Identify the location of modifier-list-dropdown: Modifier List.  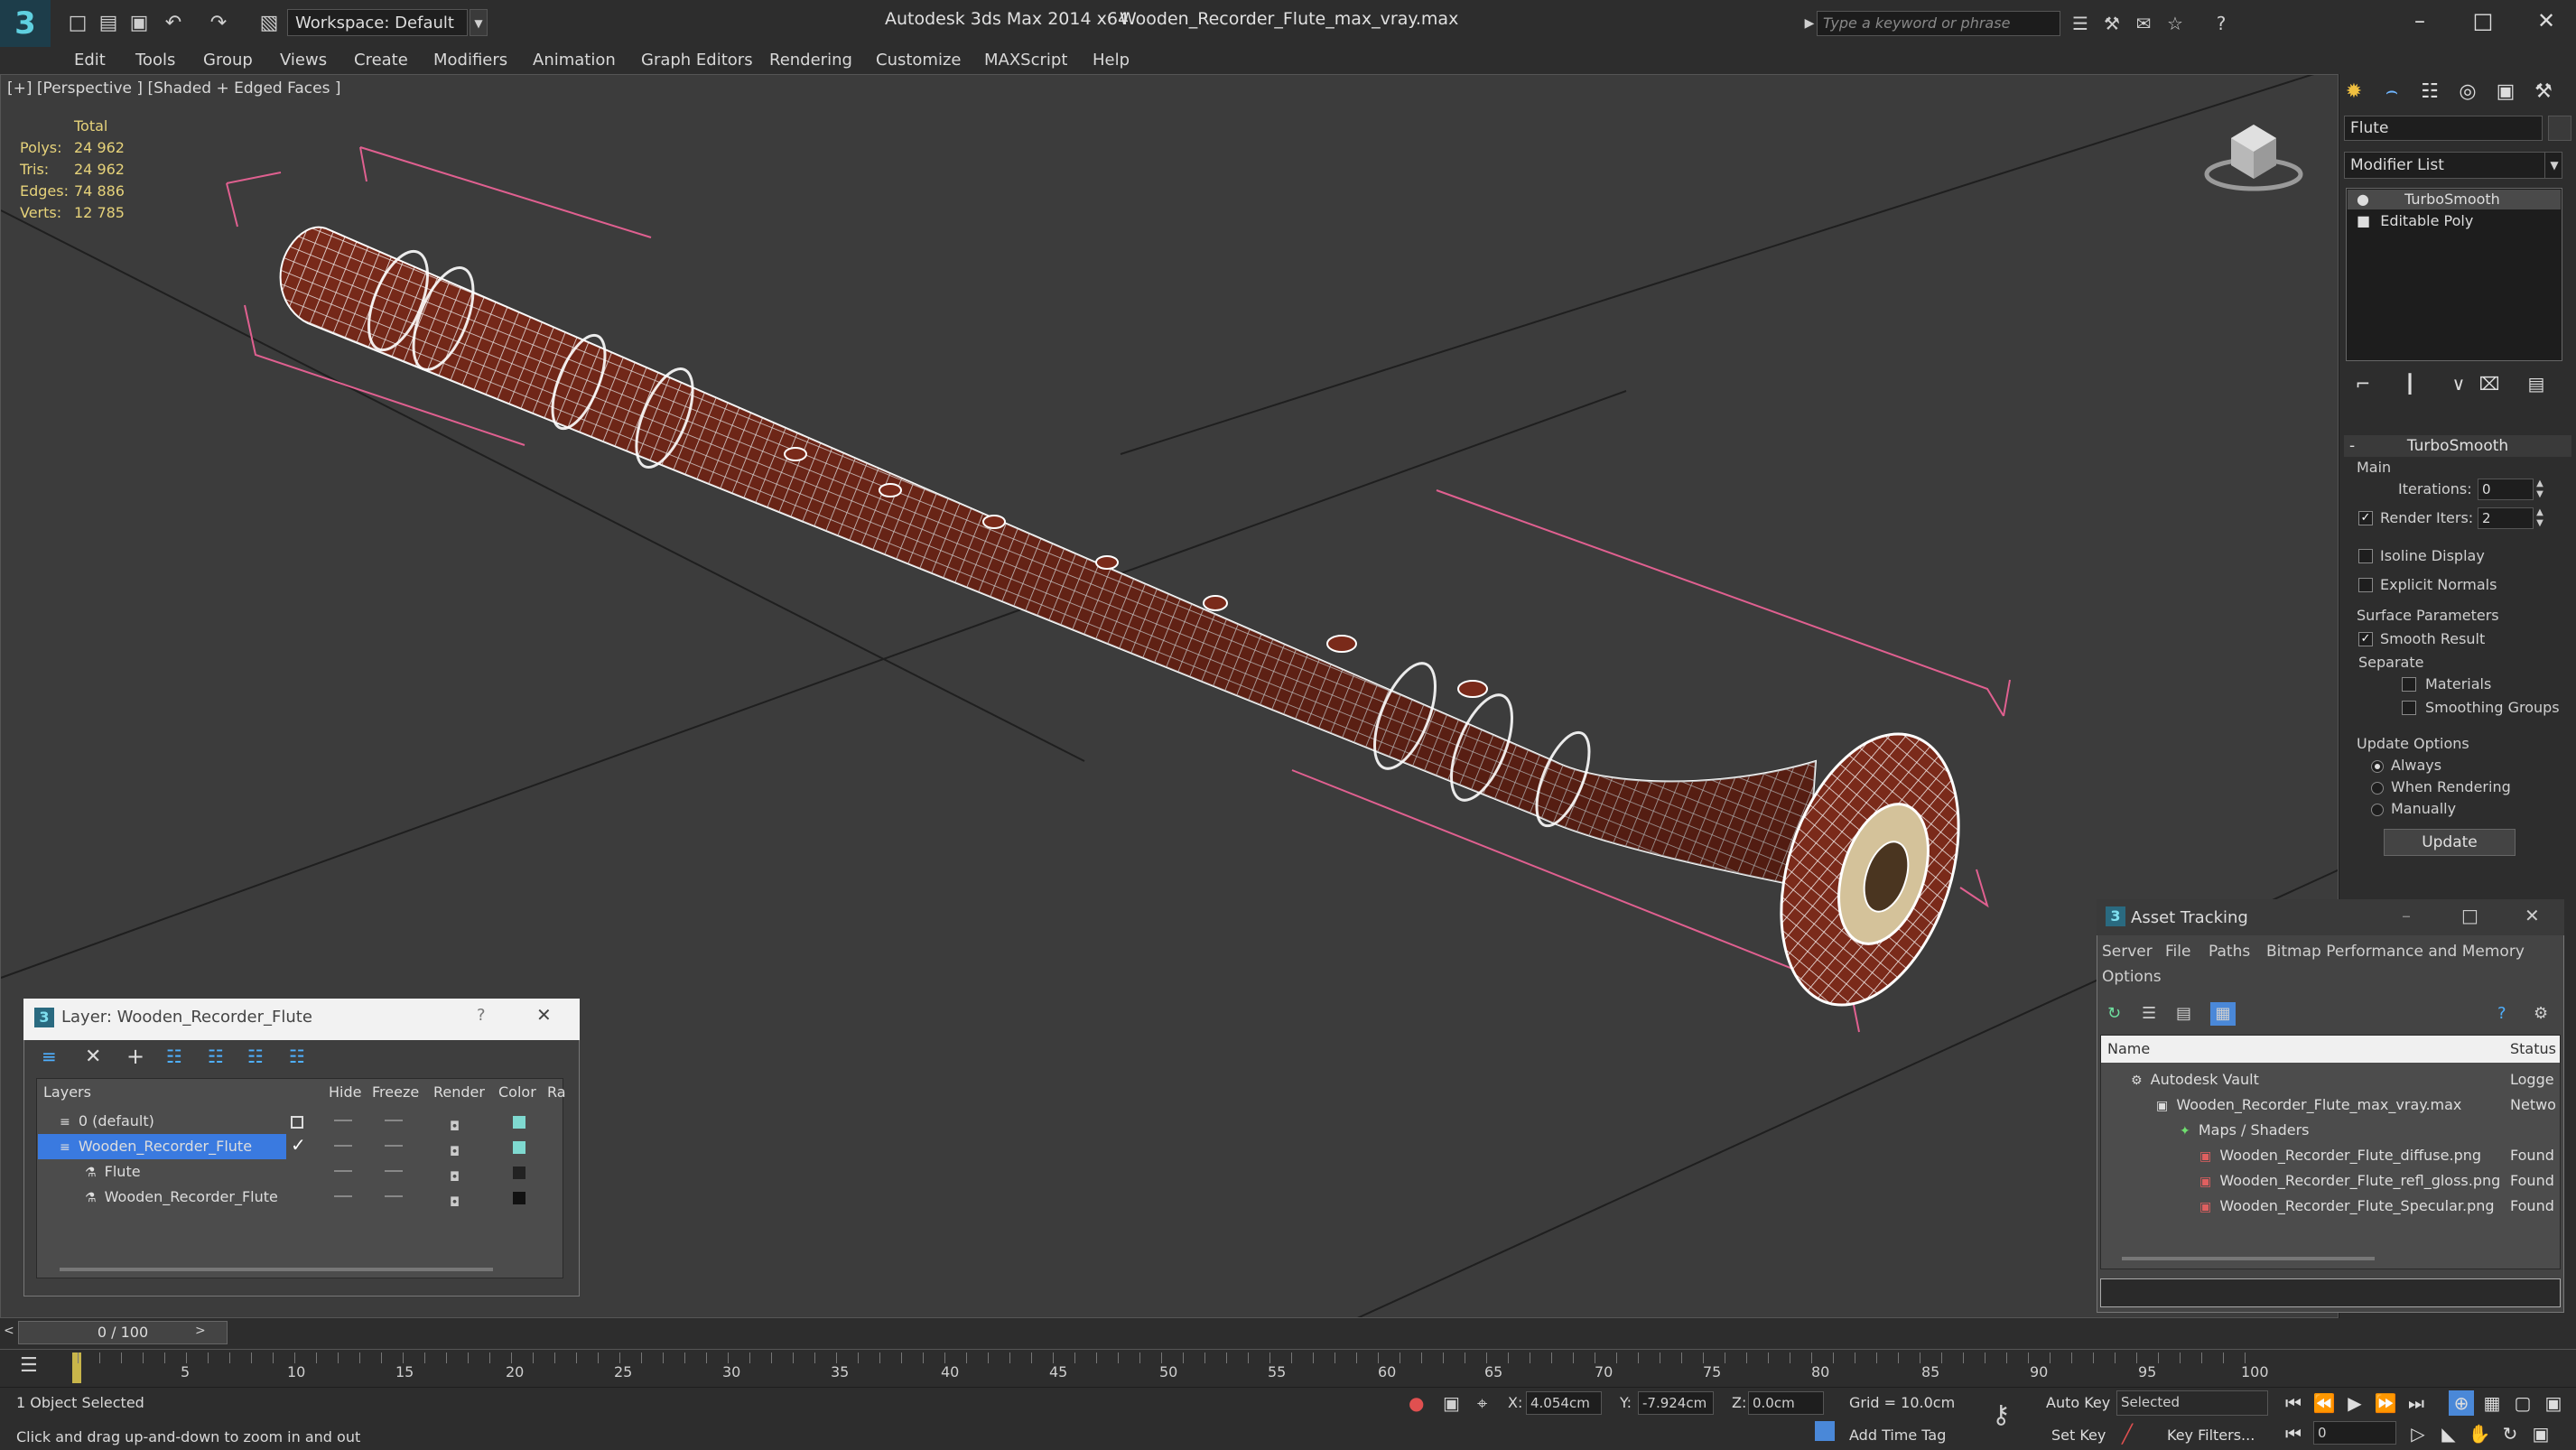
(2453, 165).